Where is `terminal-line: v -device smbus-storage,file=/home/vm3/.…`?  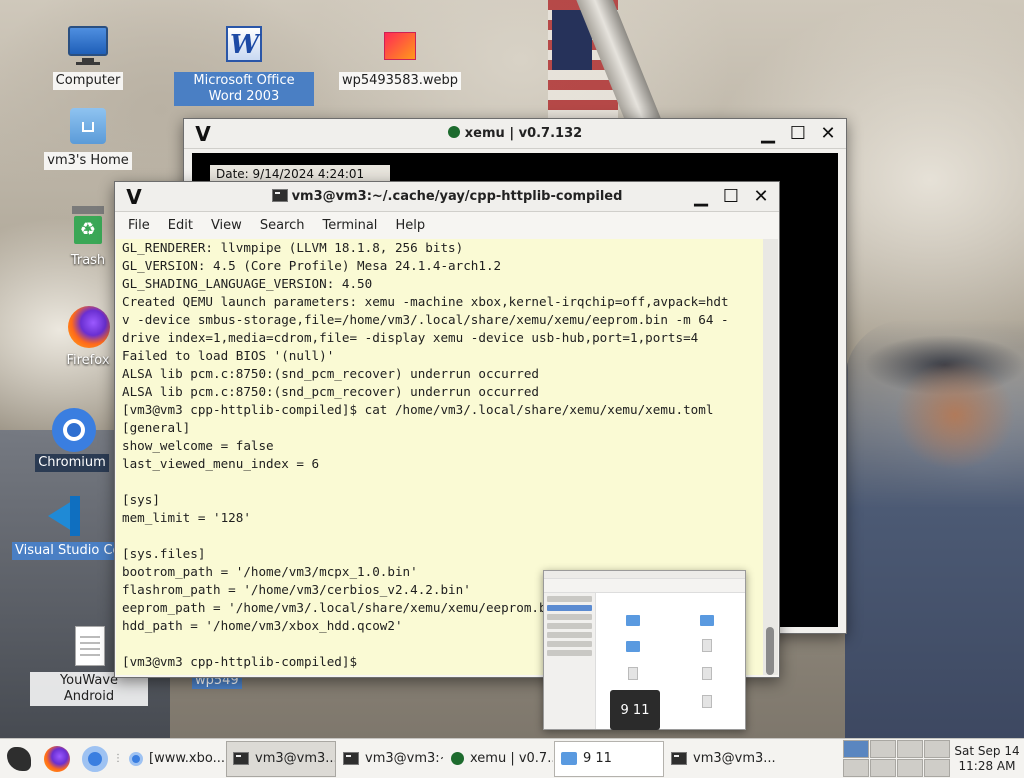 terminal-line: v -device smbus-storage,file=/home/vm3/.… is located at coordinates (425, 319).